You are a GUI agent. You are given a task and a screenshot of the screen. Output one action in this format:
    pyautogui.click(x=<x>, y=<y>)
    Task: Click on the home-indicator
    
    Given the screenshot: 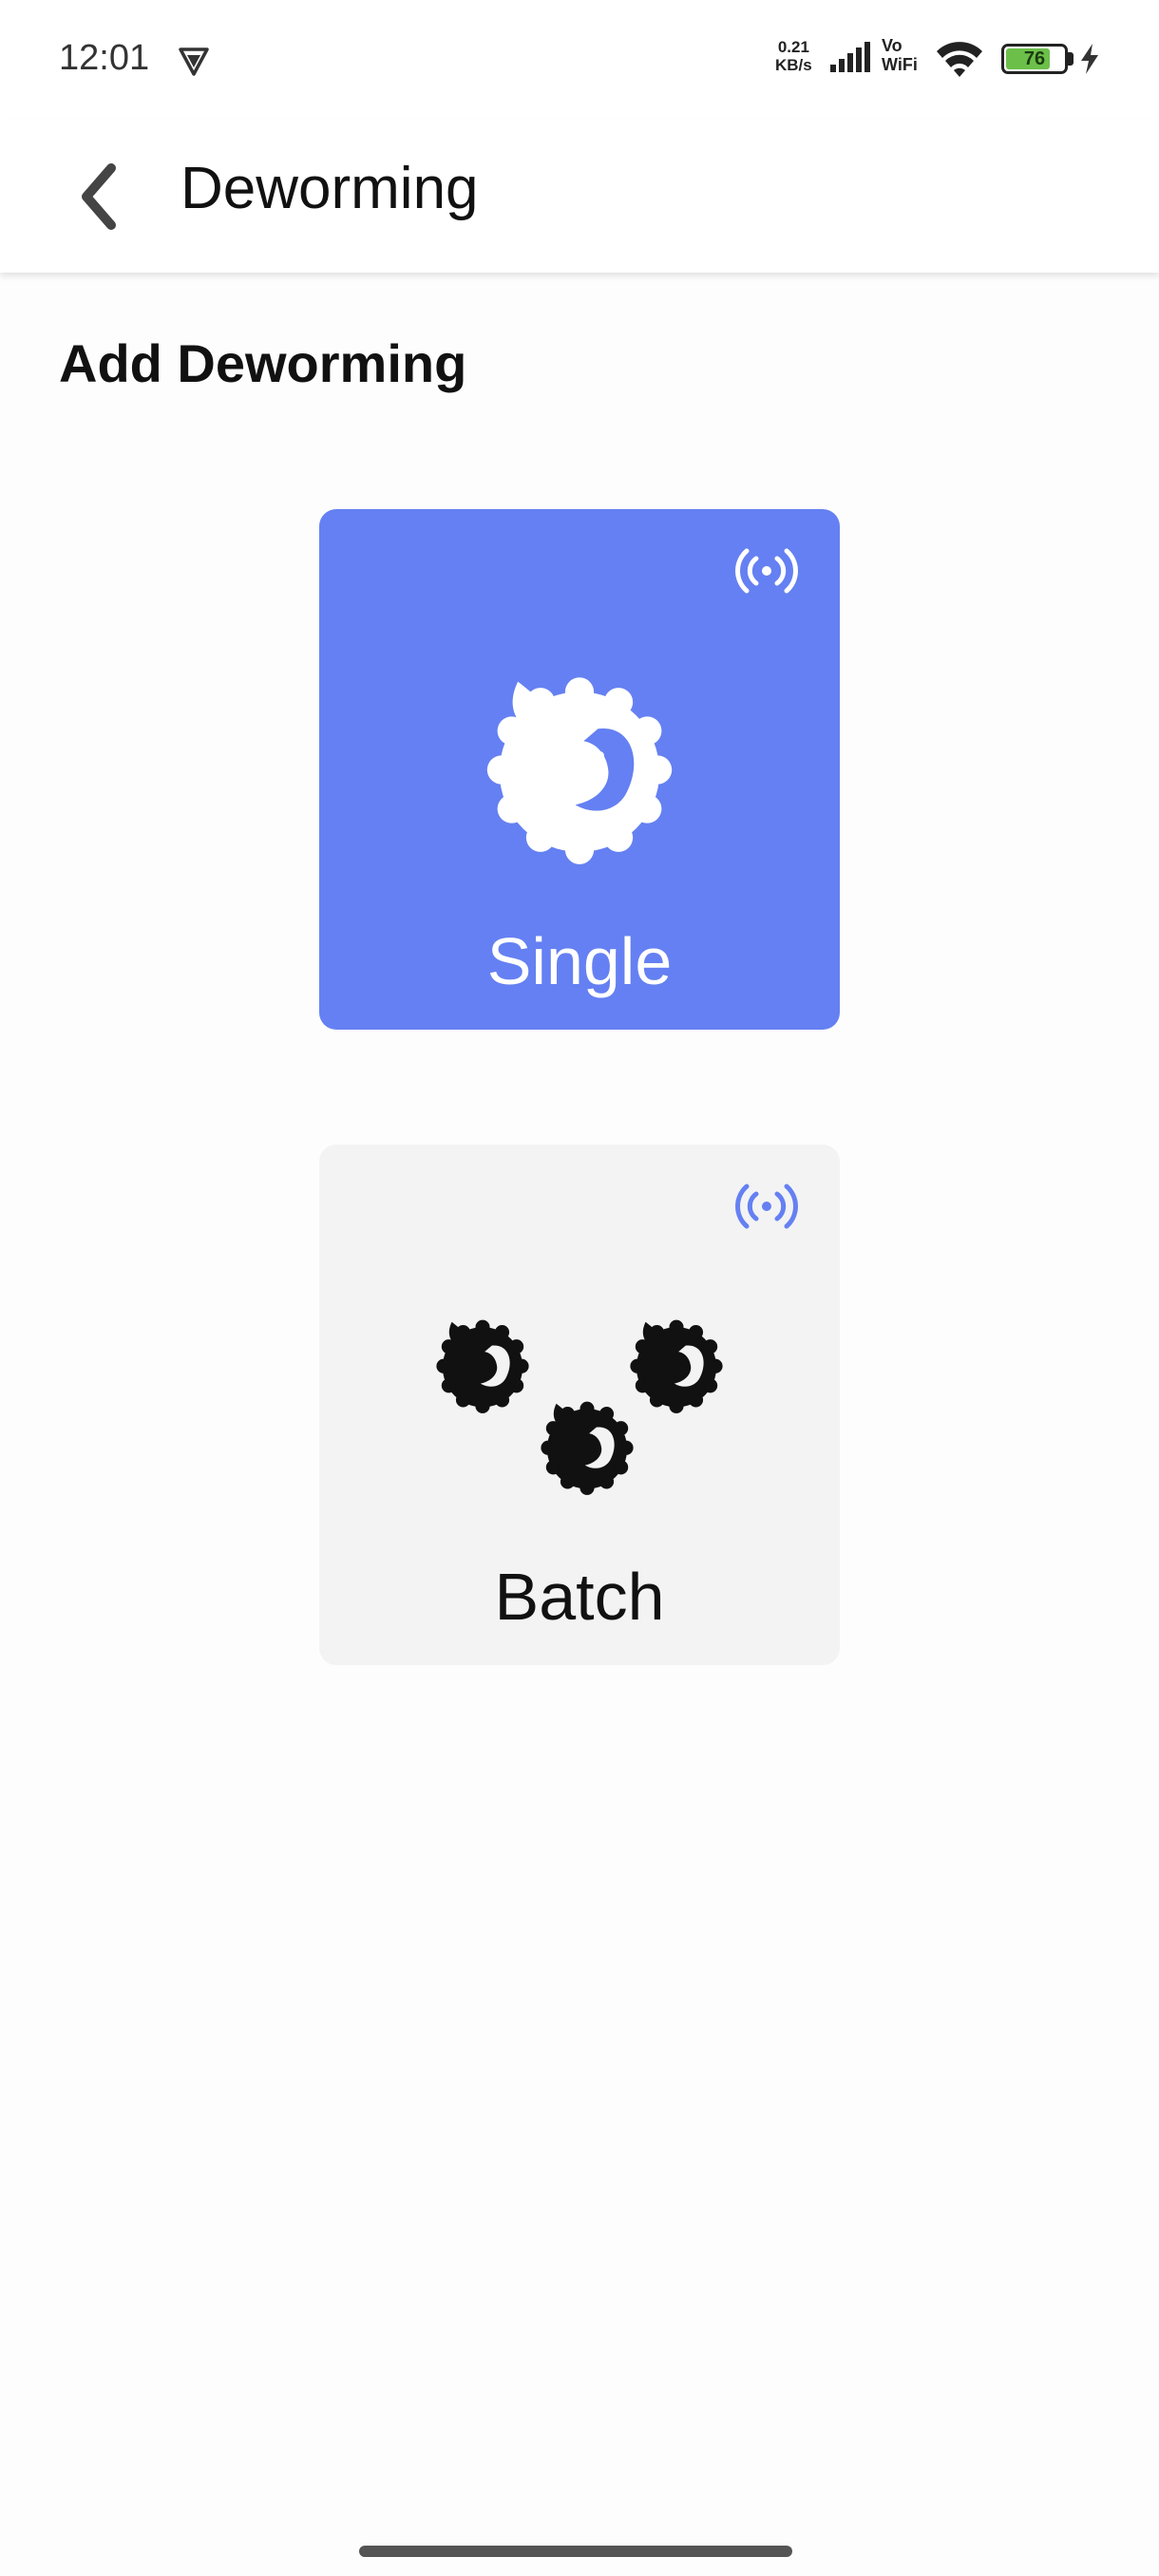 What is the action you would take?
    pyautogui.click(x=575, y=2551)
    